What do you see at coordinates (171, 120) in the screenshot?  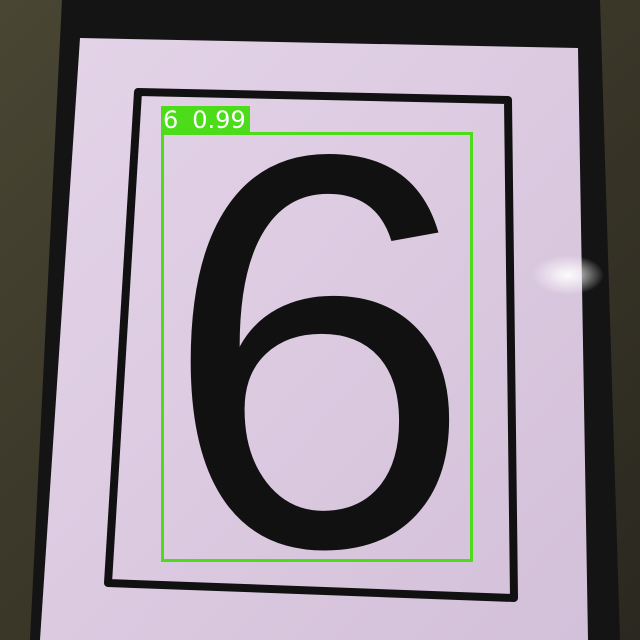 I see `detection-class: 6` at bounding box center [171, 120].